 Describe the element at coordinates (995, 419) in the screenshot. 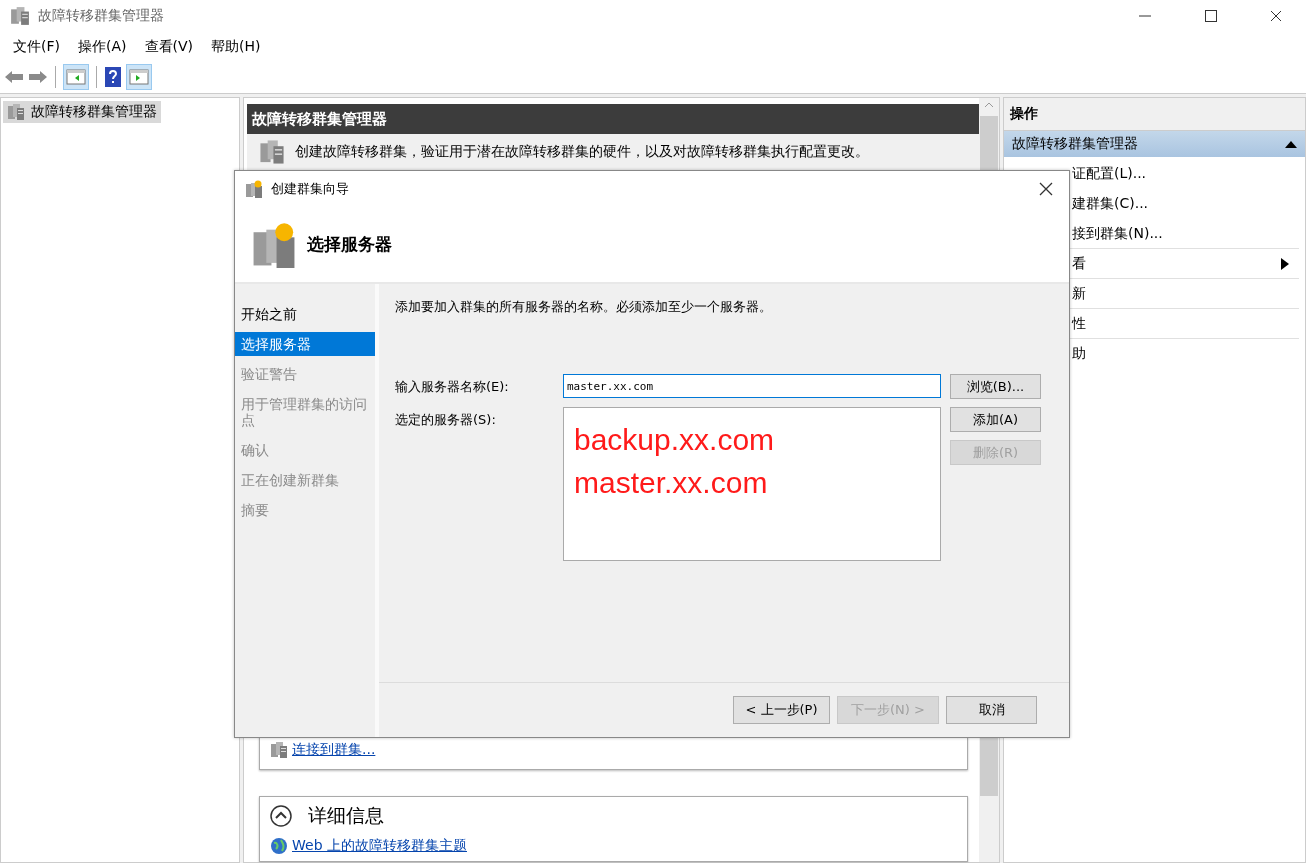

I see `add-button: 添加(A)` at that location.